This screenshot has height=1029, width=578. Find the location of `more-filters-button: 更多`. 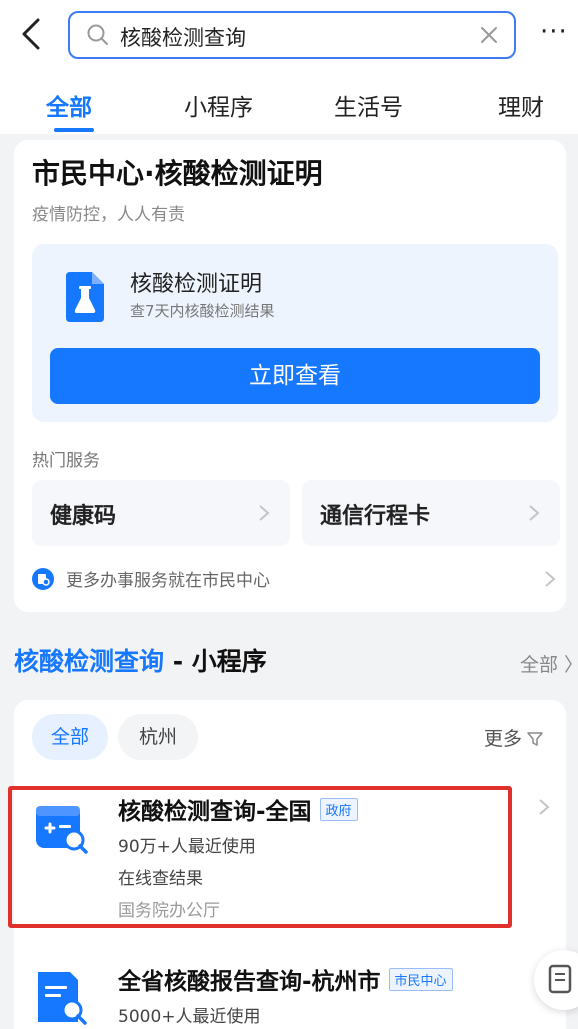

more-filters-button: 更多 is located at coordinates (514, 737).